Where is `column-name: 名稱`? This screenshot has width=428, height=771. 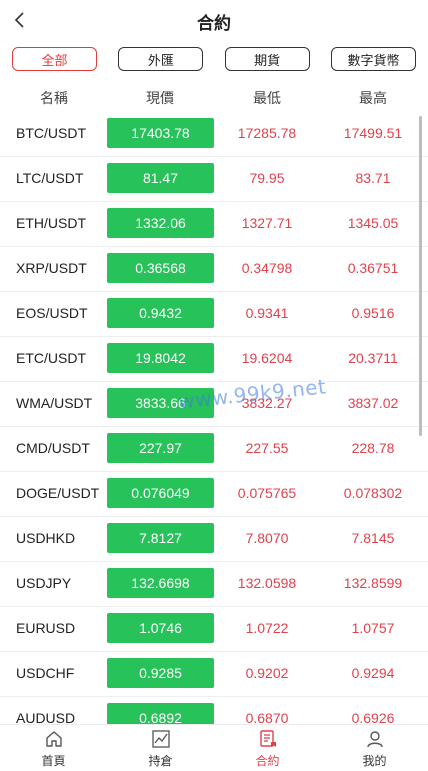
column-name: 名稱 is located at coordinates (54, 98).